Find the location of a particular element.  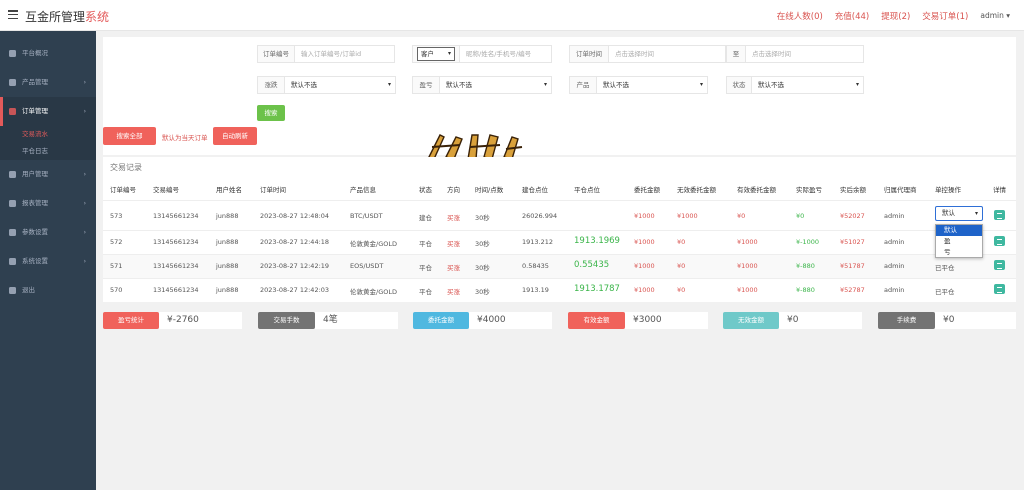

customer-type-value: 客户 is located at coordinates (427, 54).